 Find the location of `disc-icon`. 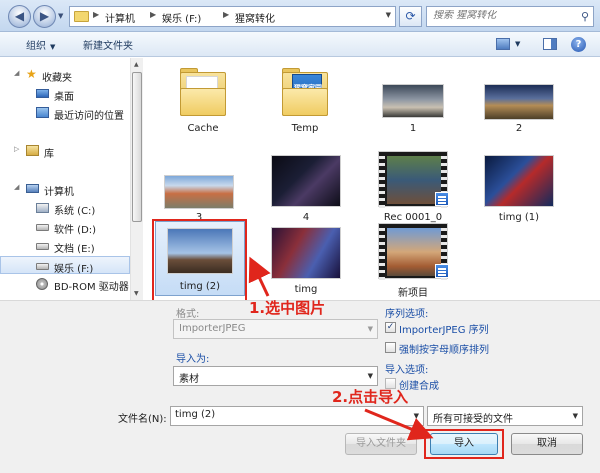

disc-icon is located at coordinates (42, 284).